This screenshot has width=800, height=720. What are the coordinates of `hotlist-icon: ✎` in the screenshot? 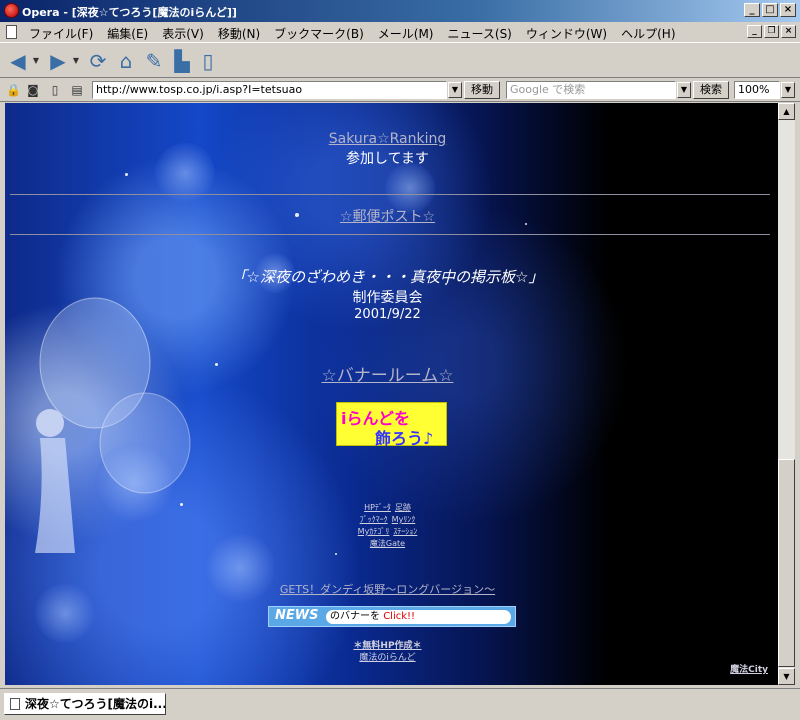 It's located at (154, 61).